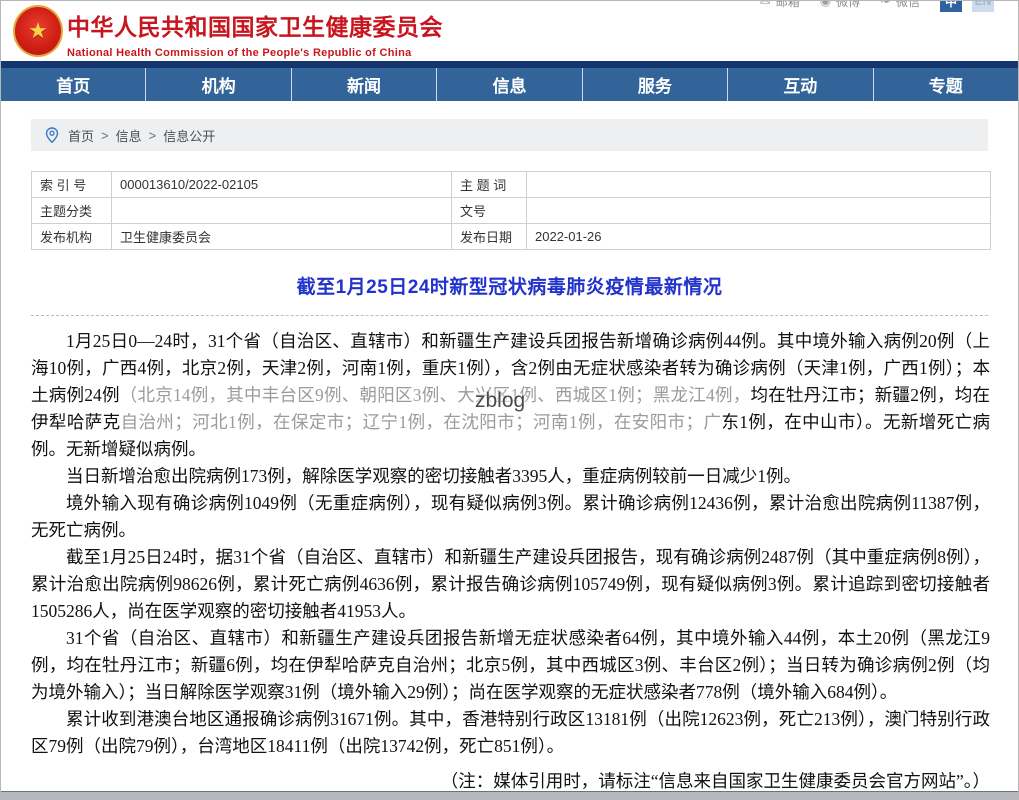 This screenshot has height=800, width=1019. I want to click on footer-bar, so click(509, 795).